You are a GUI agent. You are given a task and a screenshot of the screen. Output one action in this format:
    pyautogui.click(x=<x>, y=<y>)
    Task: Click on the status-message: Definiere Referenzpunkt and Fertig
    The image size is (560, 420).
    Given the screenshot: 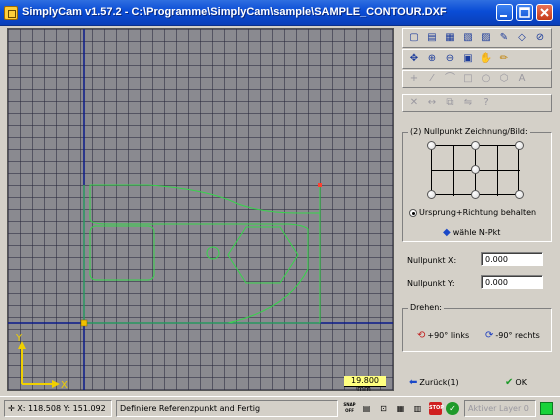 What is the action you would take?
    pyautogui.click(x=227, y=408)
    